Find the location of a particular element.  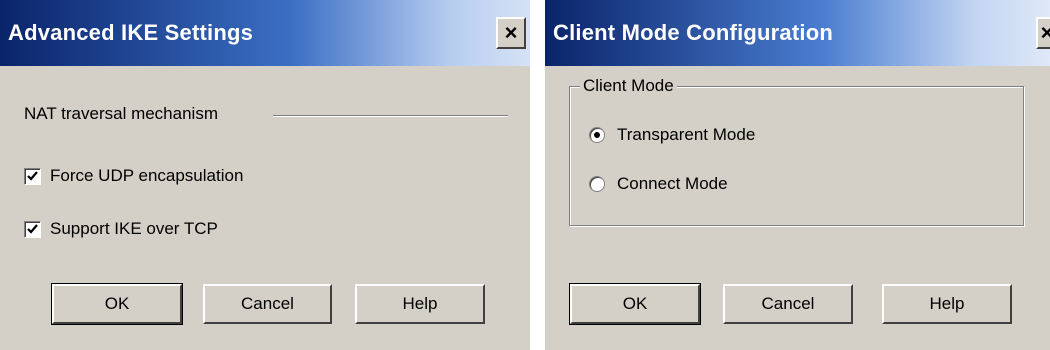

radio-selected-dot is located at coordinates (597, 135).